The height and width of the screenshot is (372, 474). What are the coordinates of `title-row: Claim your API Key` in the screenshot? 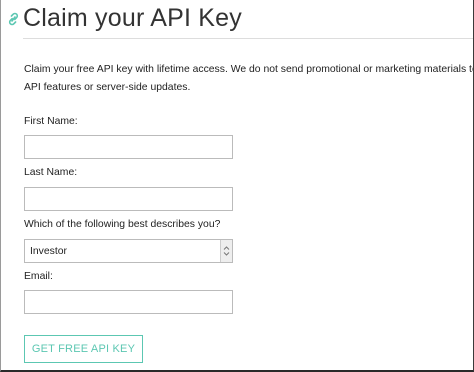 It's located at (124, 18).